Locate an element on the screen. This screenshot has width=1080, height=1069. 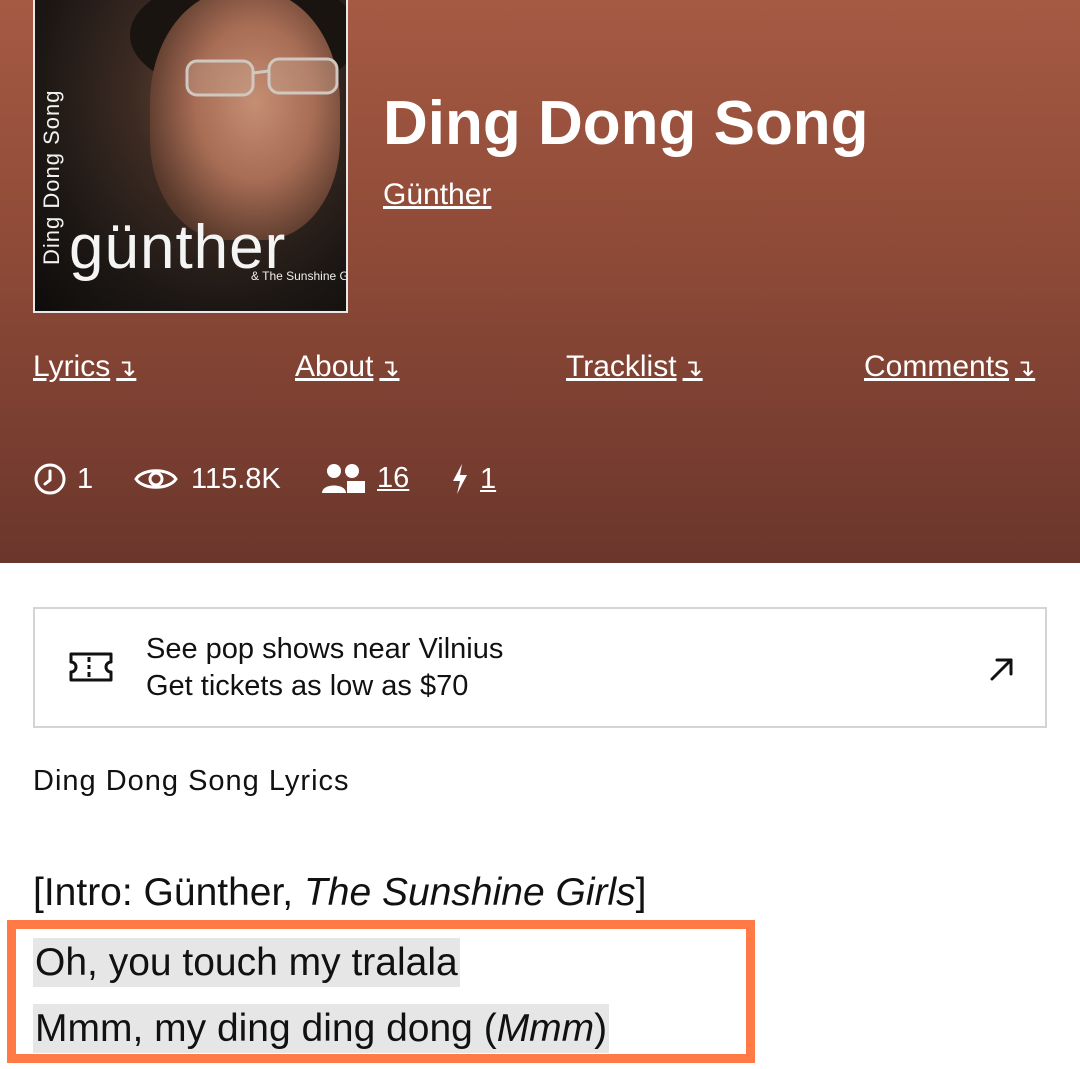
artist-link: Günther is located at coordinates (437, 195).